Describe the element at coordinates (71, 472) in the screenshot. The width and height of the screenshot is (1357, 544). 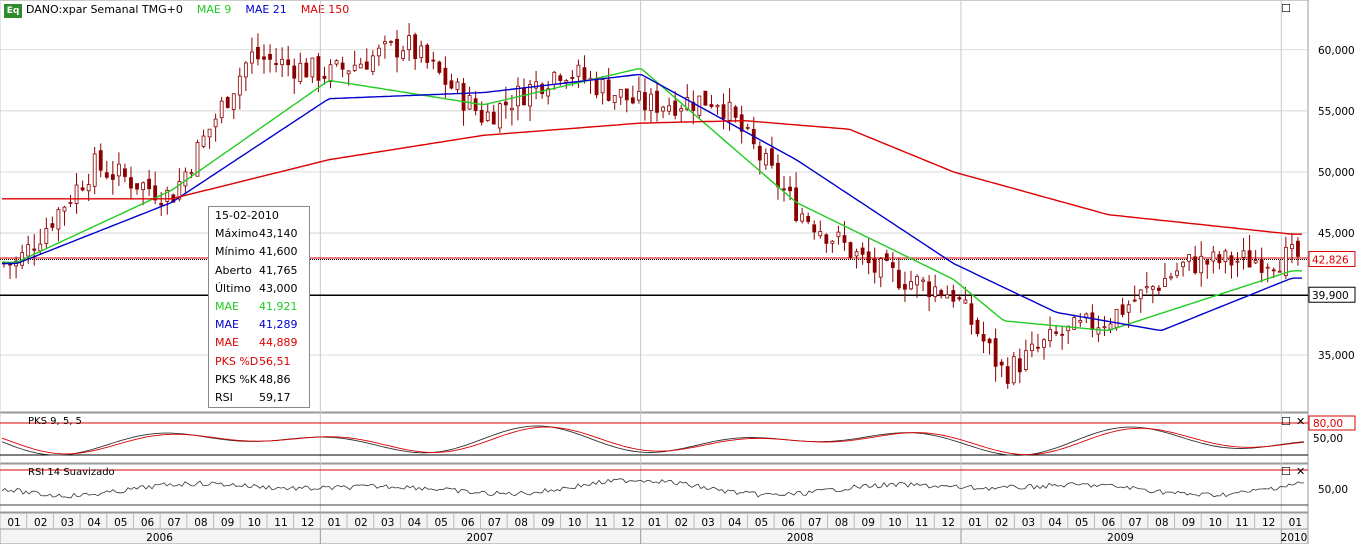
I see `rsi-label: RSI 14 Suavizado` at that location.